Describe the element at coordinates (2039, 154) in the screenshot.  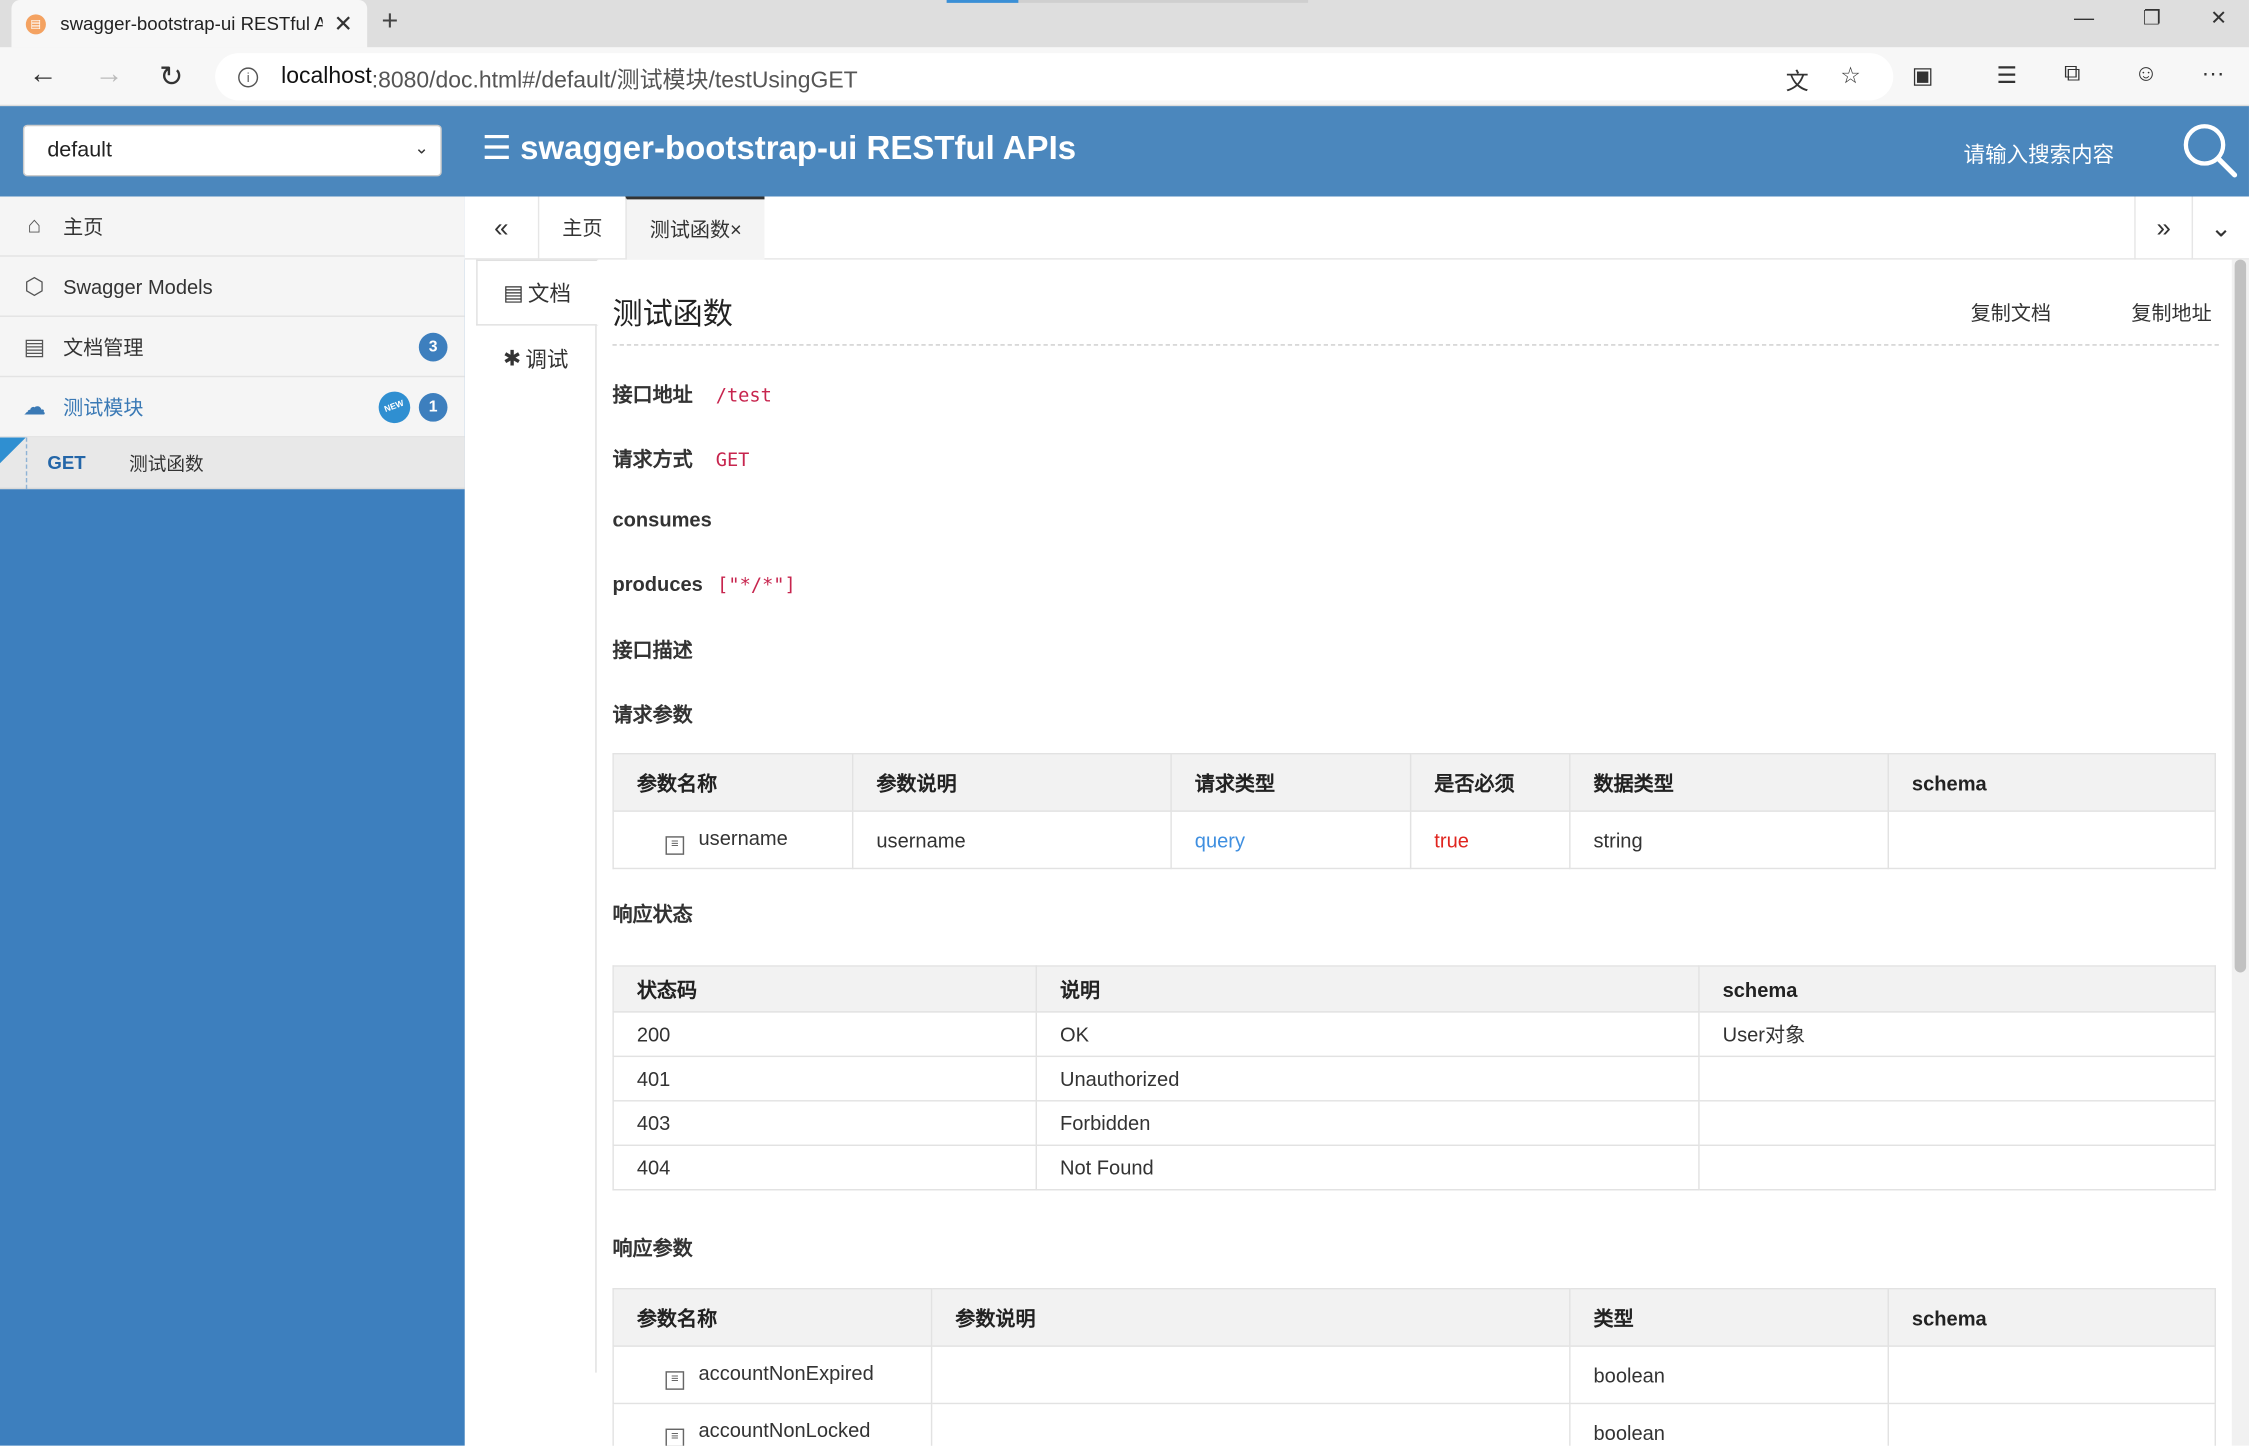
I see `search-input: 请输入搜索内容` at that location.